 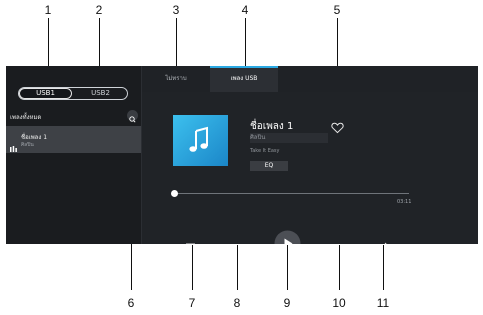 What do you see at coordinates (289, 138) in the screenshot?
I see `song-artist: ศิลปิน` at bounding box center [289, 138].